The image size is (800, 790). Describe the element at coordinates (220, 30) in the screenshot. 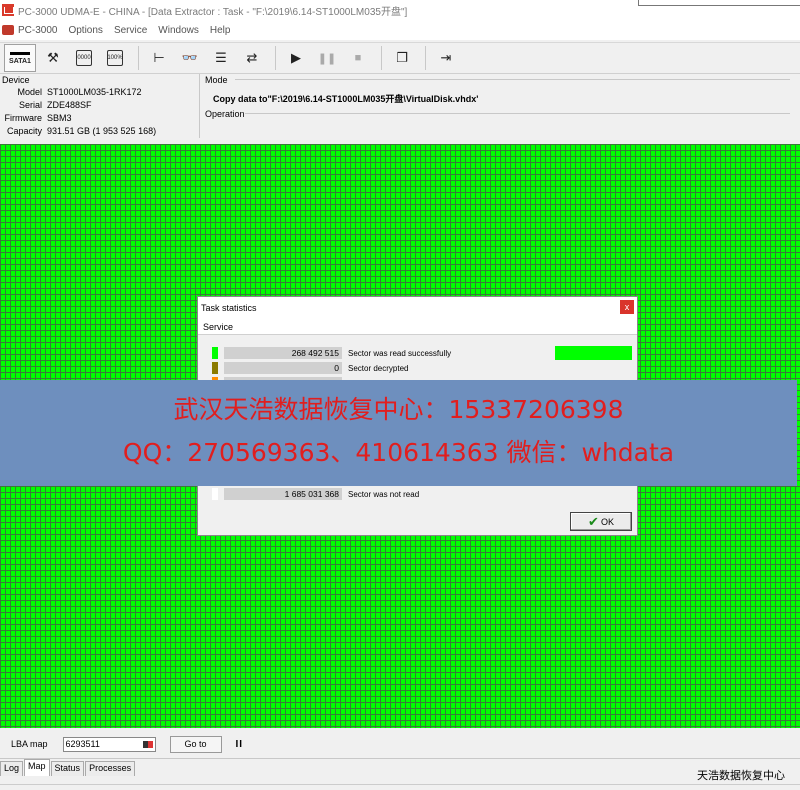

I see `menu-help: Help` at that location.